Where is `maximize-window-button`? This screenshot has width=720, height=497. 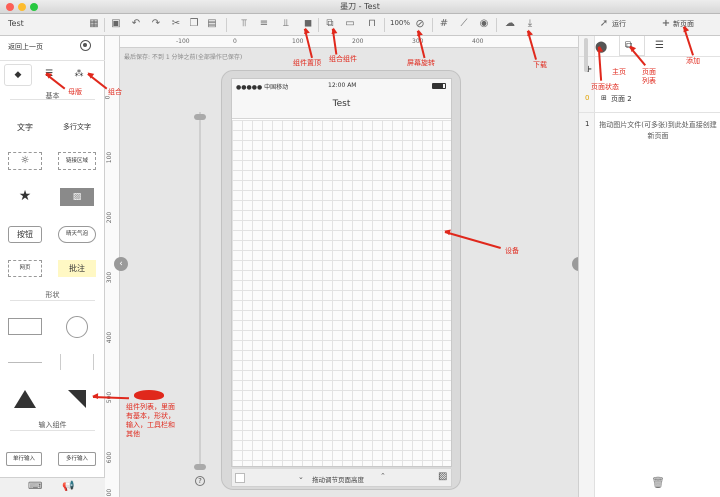 maximize-window-button is located at coordinates (34, 7).